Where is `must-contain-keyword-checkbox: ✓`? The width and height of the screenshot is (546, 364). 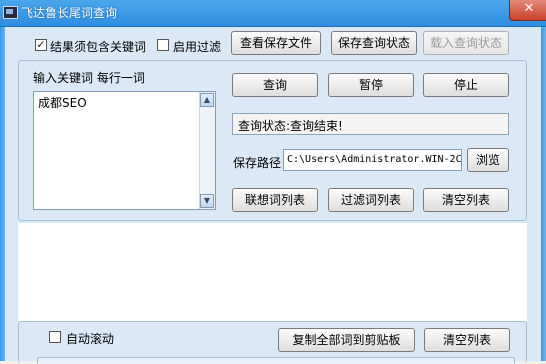
must-contain-keyword-checkbox: ✓ is located at coordinates (41, 45).